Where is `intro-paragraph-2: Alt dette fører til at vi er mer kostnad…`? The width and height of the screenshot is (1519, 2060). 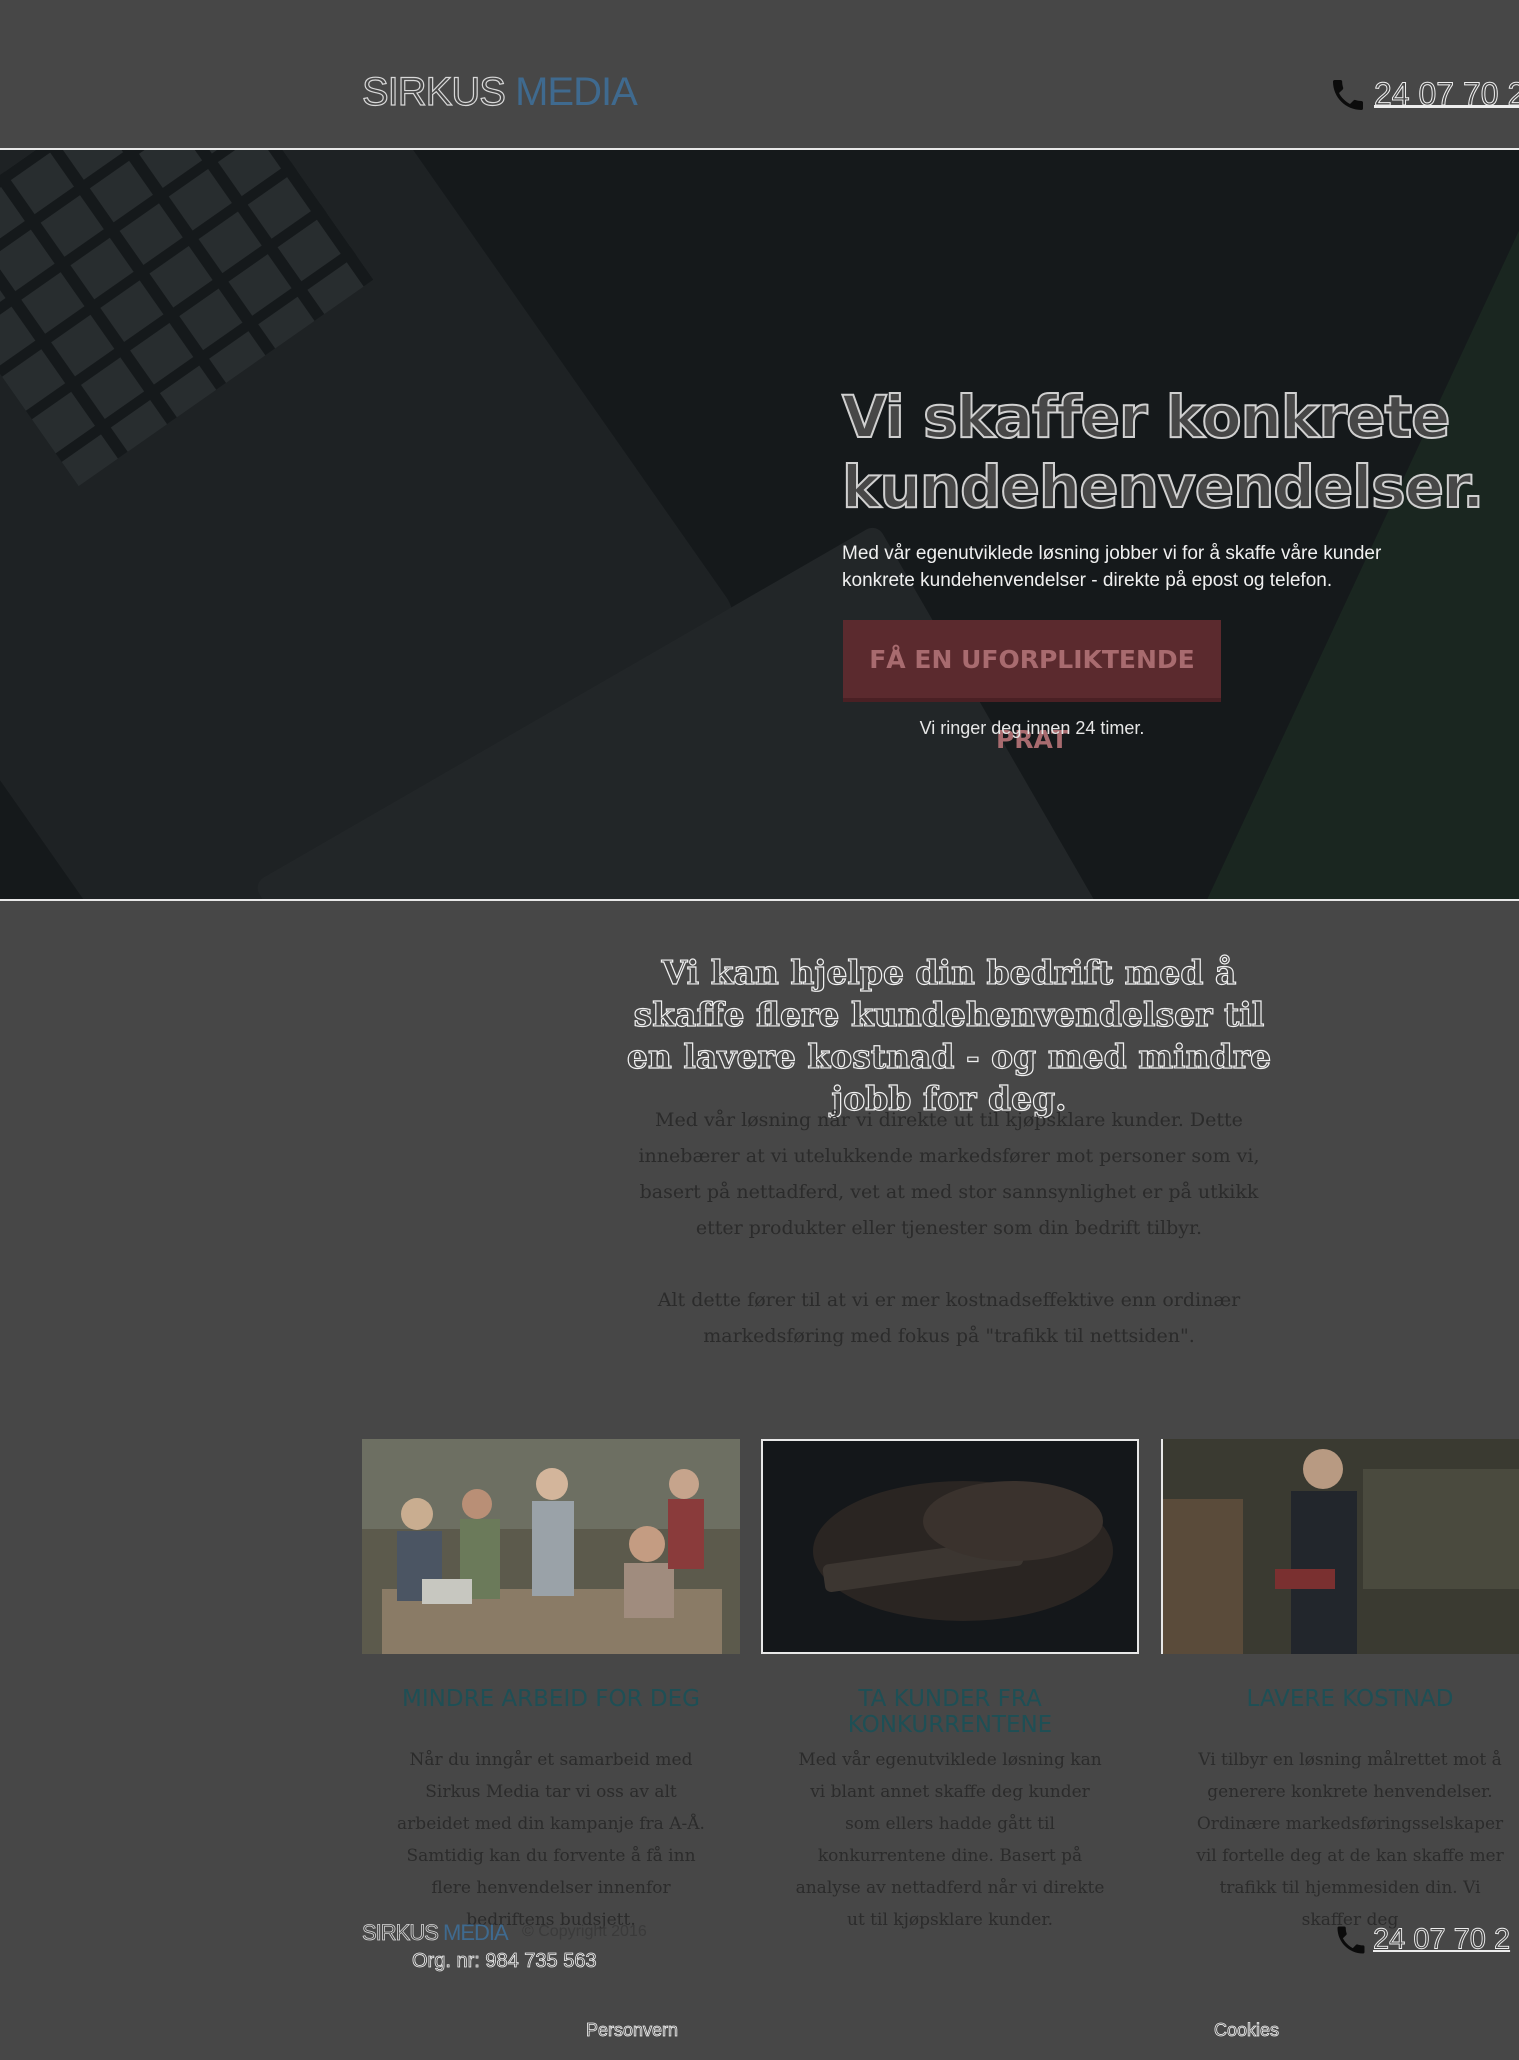 intro-paragraph-2: Alt dette fører til at vi er mer kostnad… is located at coordinates (949, 1318).